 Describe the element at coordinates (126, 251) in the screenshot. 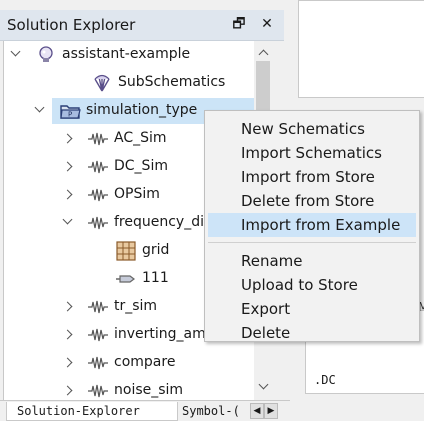

I see `grid-icon` at that location.